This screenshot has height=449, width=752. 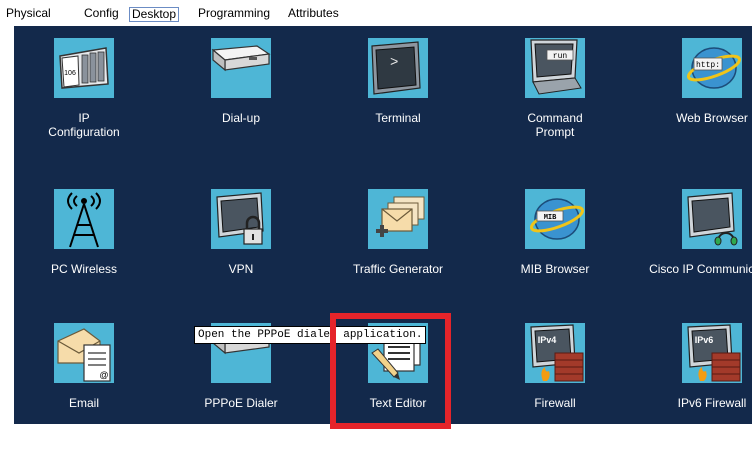 I want to click on ip-communicator-icon, so click(x=712, y=219).